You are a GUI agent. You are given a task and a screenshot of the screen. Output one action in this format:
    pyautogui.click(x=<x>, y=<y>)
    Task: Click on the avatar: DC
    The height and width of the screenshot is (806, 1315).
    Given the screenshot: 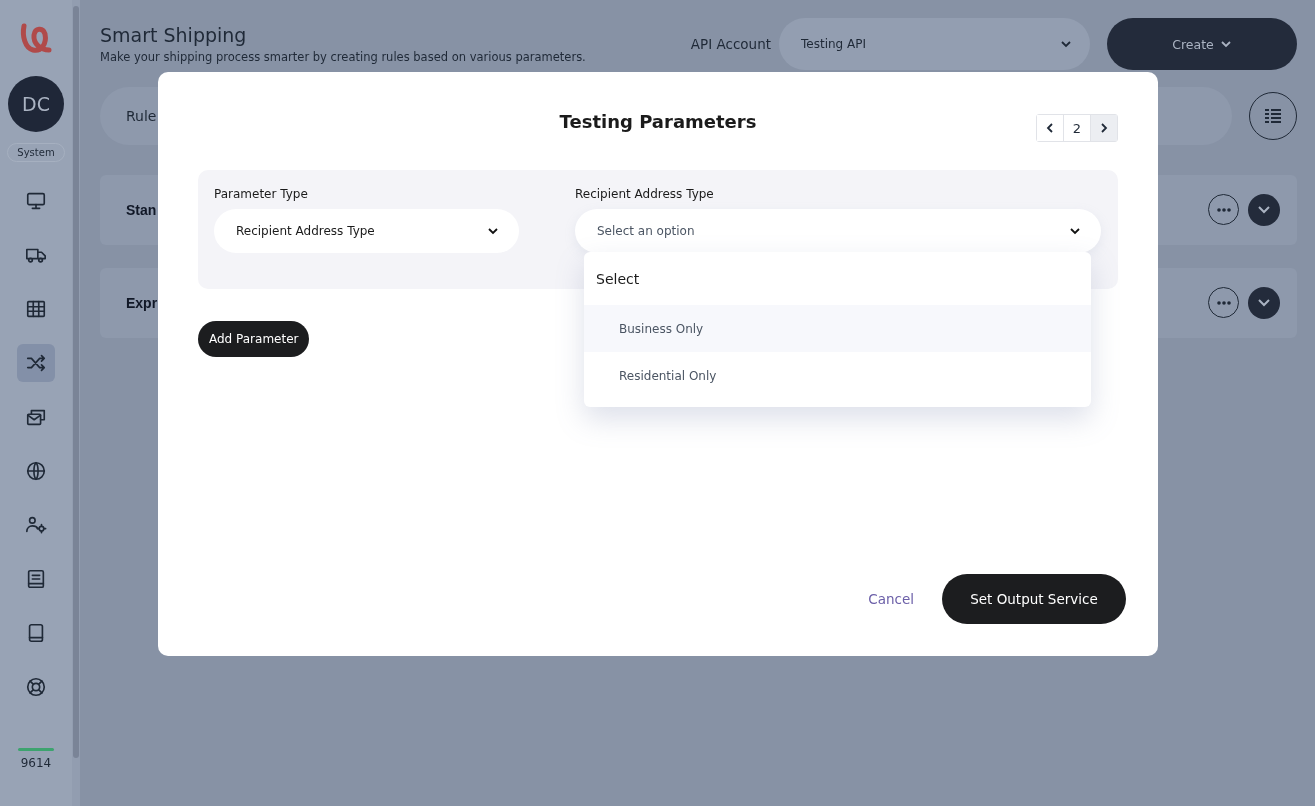 What is the action you would take?
    pyautogui.click(x=36, y=104)
    